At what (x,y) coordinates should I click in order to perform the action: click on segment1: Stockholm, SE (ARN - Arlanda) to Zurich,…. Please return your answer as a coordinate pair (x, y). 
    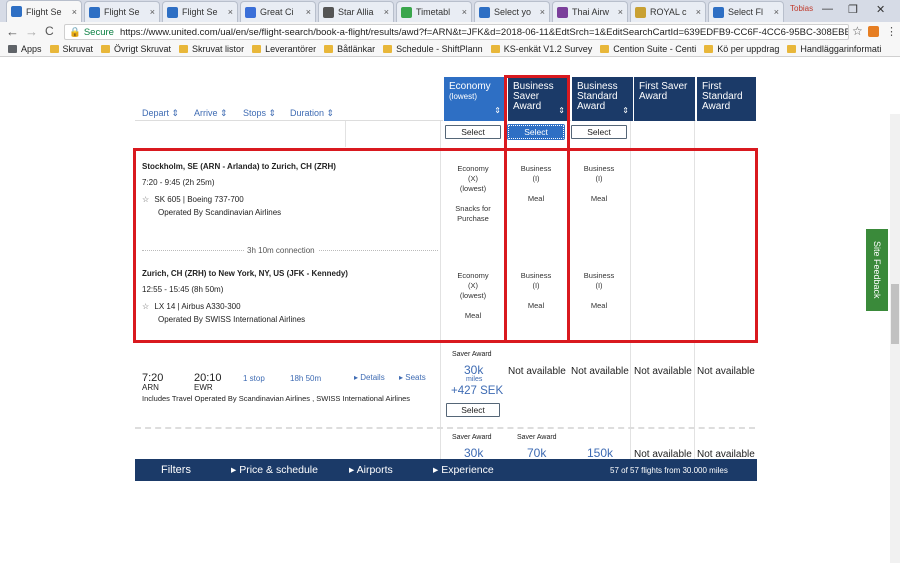
    Looking at the image, I should click on (239, 189).